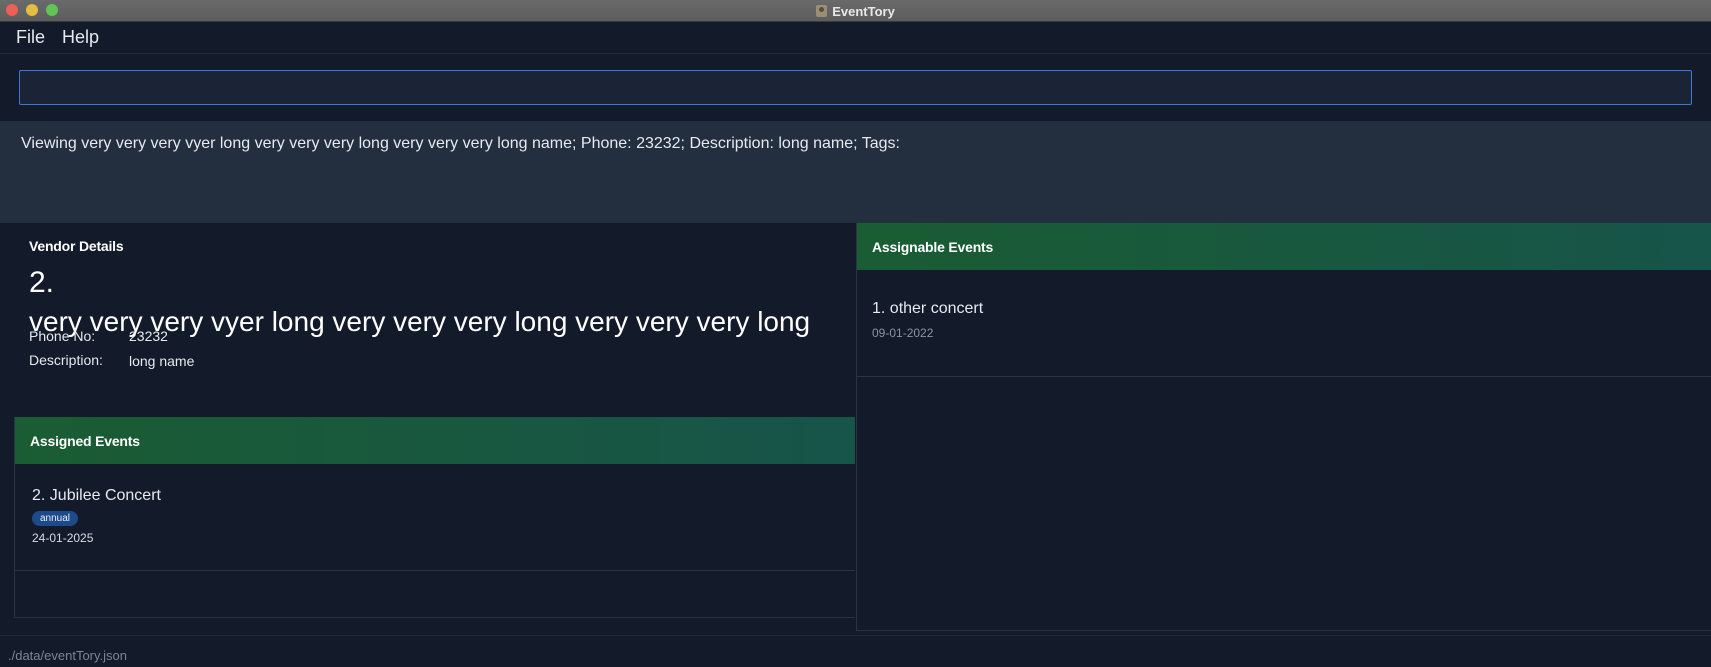  I want to click on event-name: 1. other concert, so click(928, 308).